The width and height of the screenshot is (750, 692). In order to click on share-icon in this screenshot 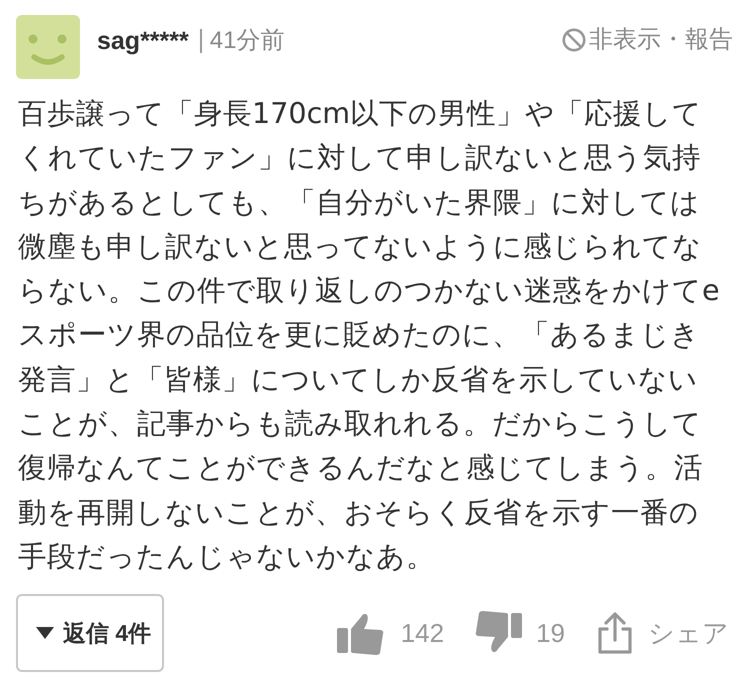, I will do `click(615, 633)`.